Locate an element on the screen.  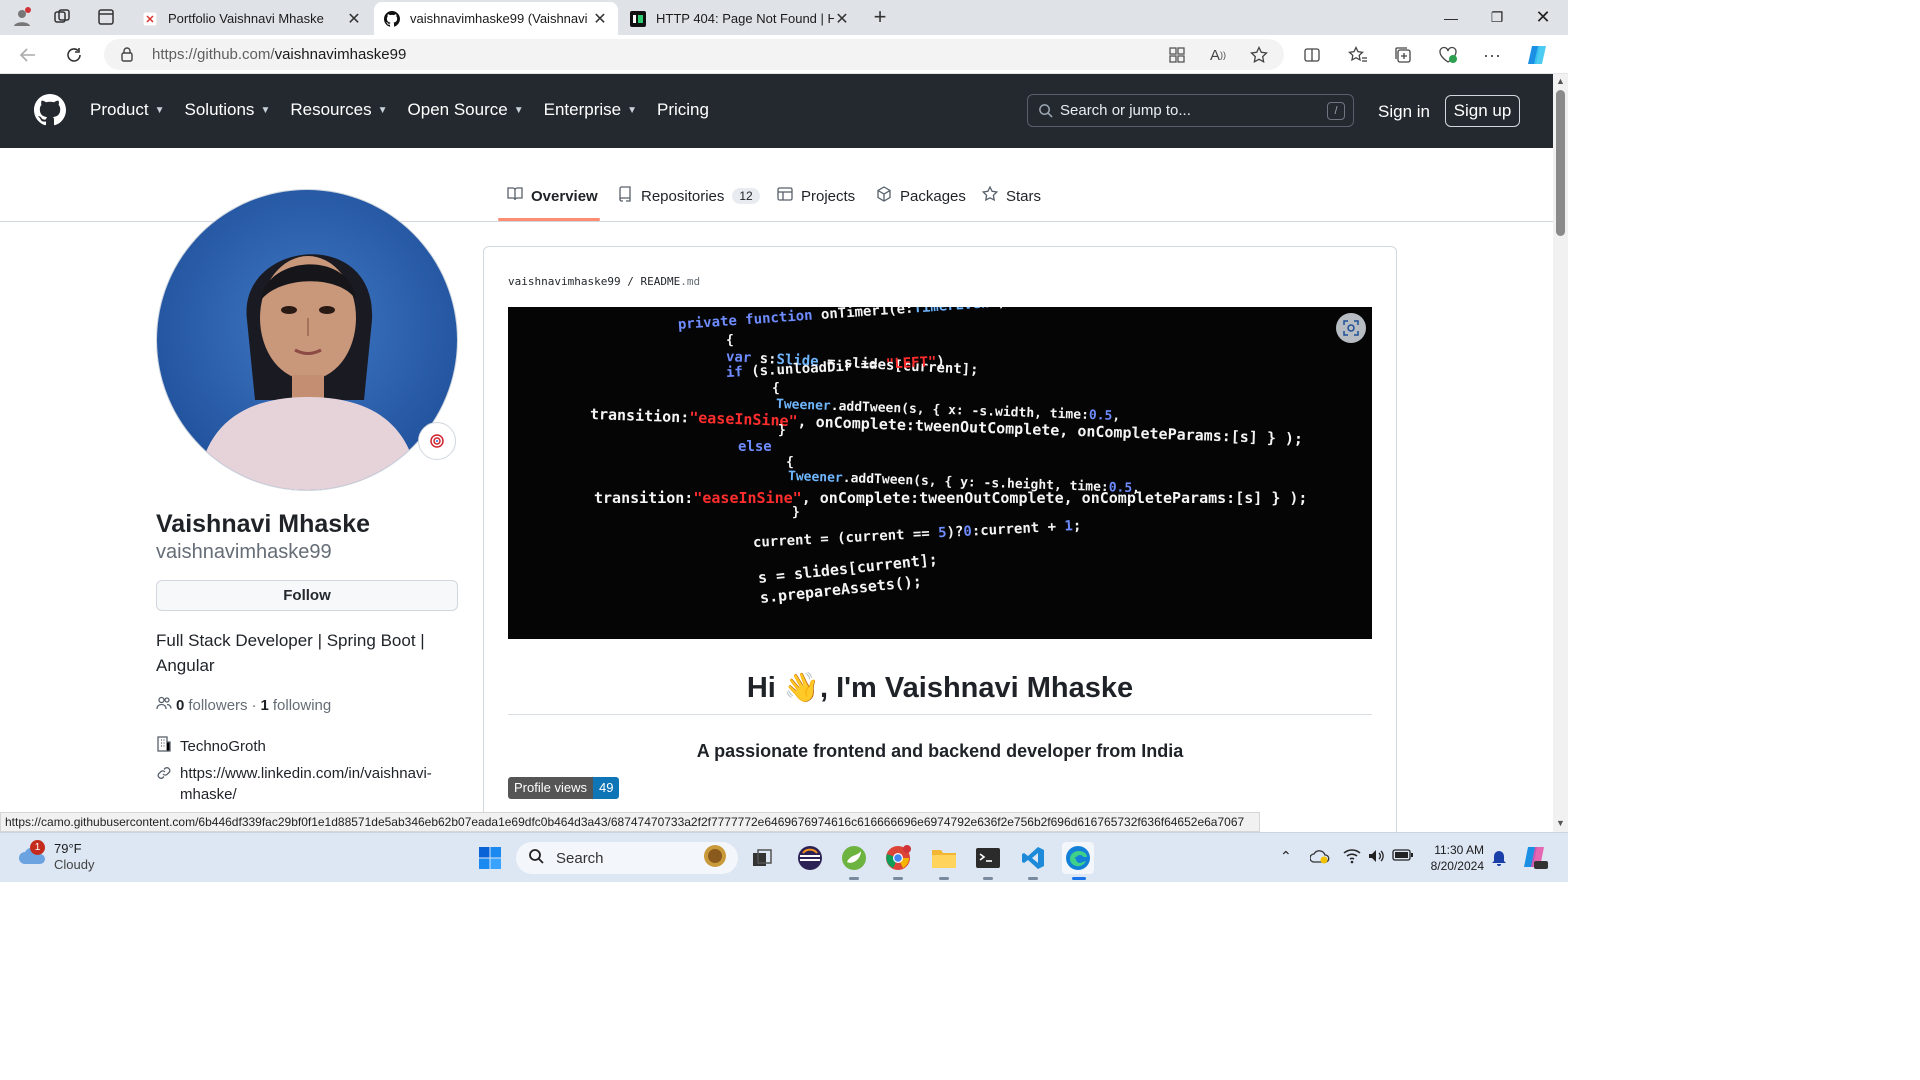
cloudy-weather-icon: 1 is located at coordinates (32, 855).